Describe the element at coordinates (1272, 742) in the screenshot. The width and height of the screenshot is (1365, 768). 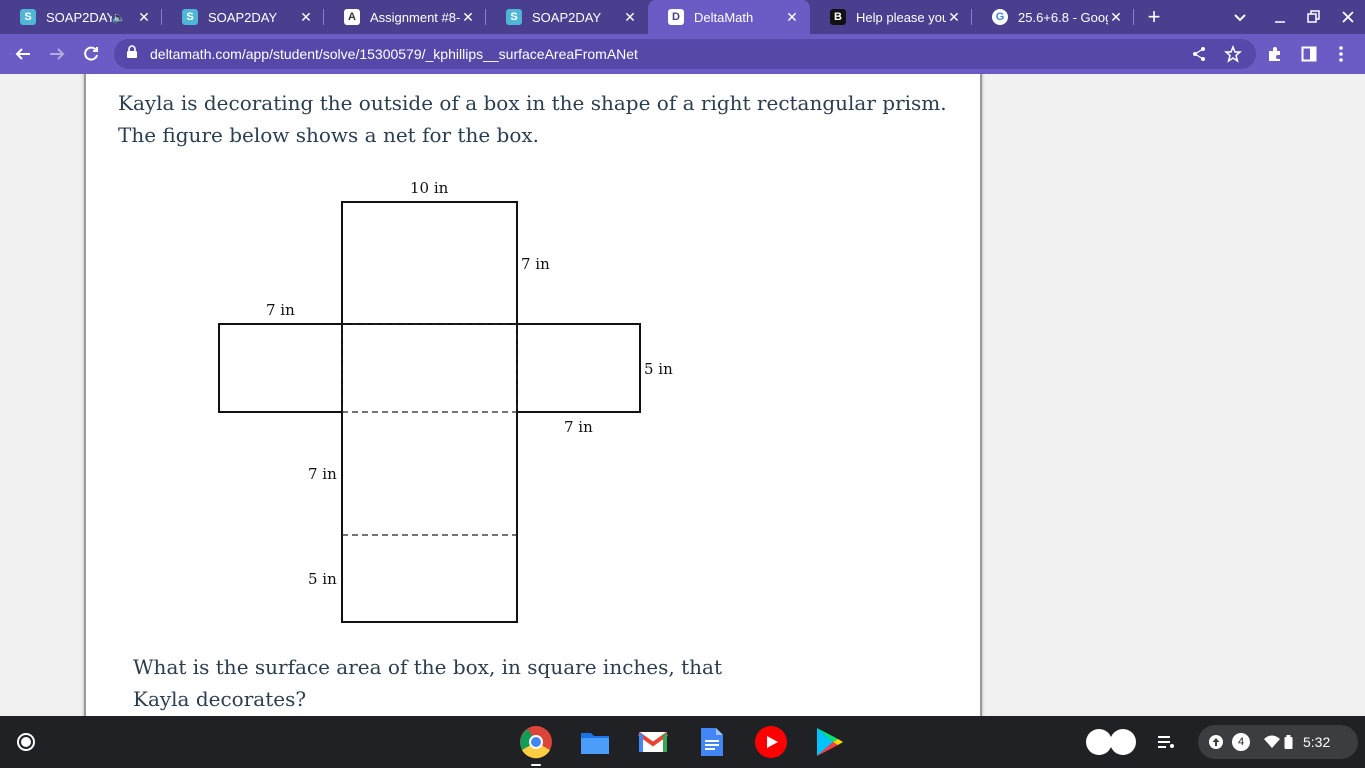
I see `wifi-icon` at that location.